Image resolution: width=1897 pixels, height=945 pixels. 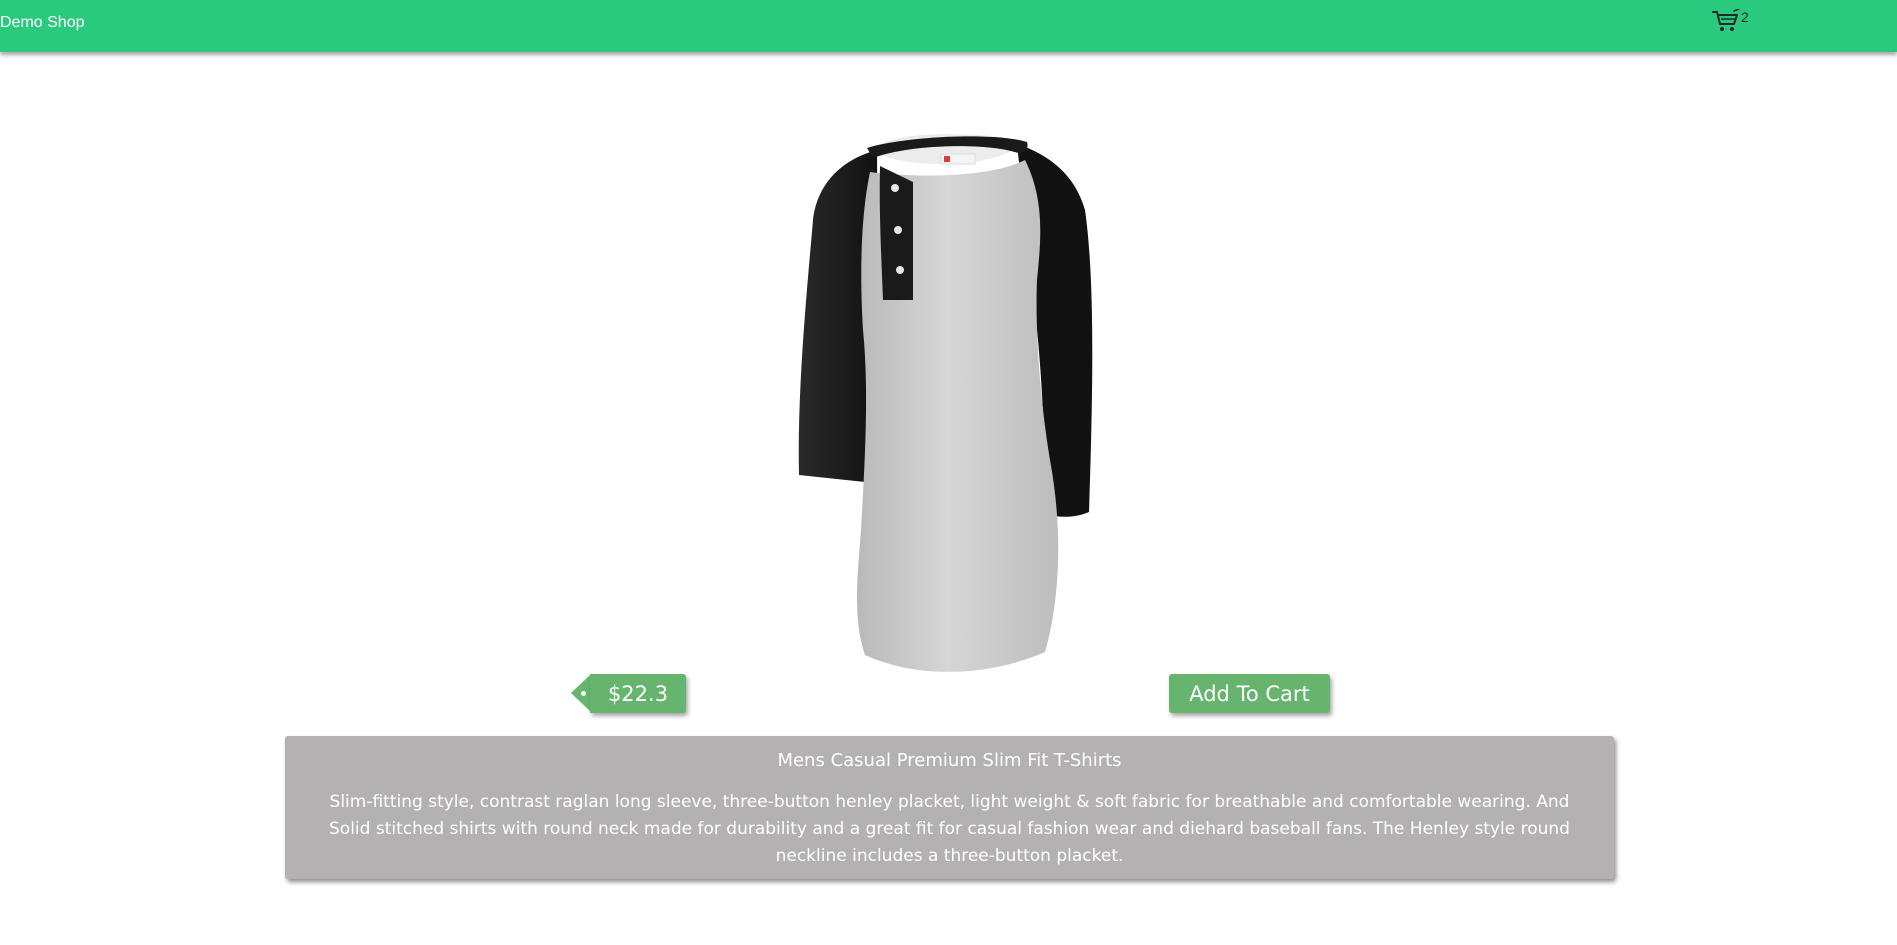 I want to click on cart-link: 2, so click(x=1730, y=21).